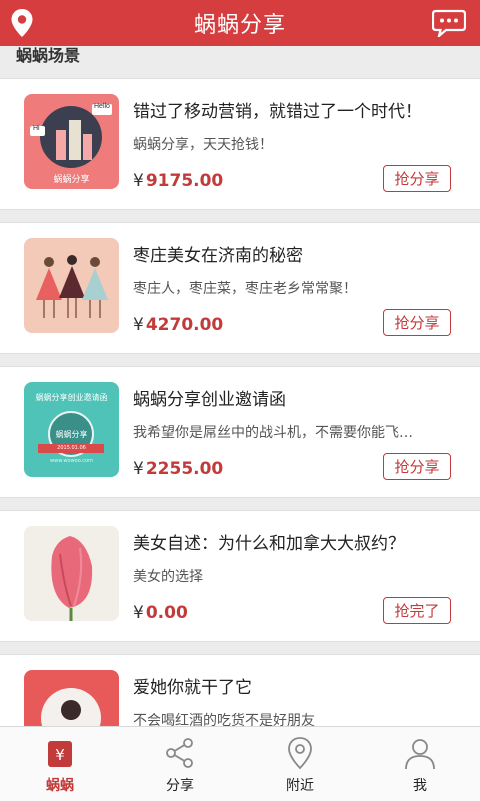  What do you see at coordinates (71, 434) in the screenshot?
I see `thumb-badge: 蜗蜗分享` at bounding box center [71, 434].